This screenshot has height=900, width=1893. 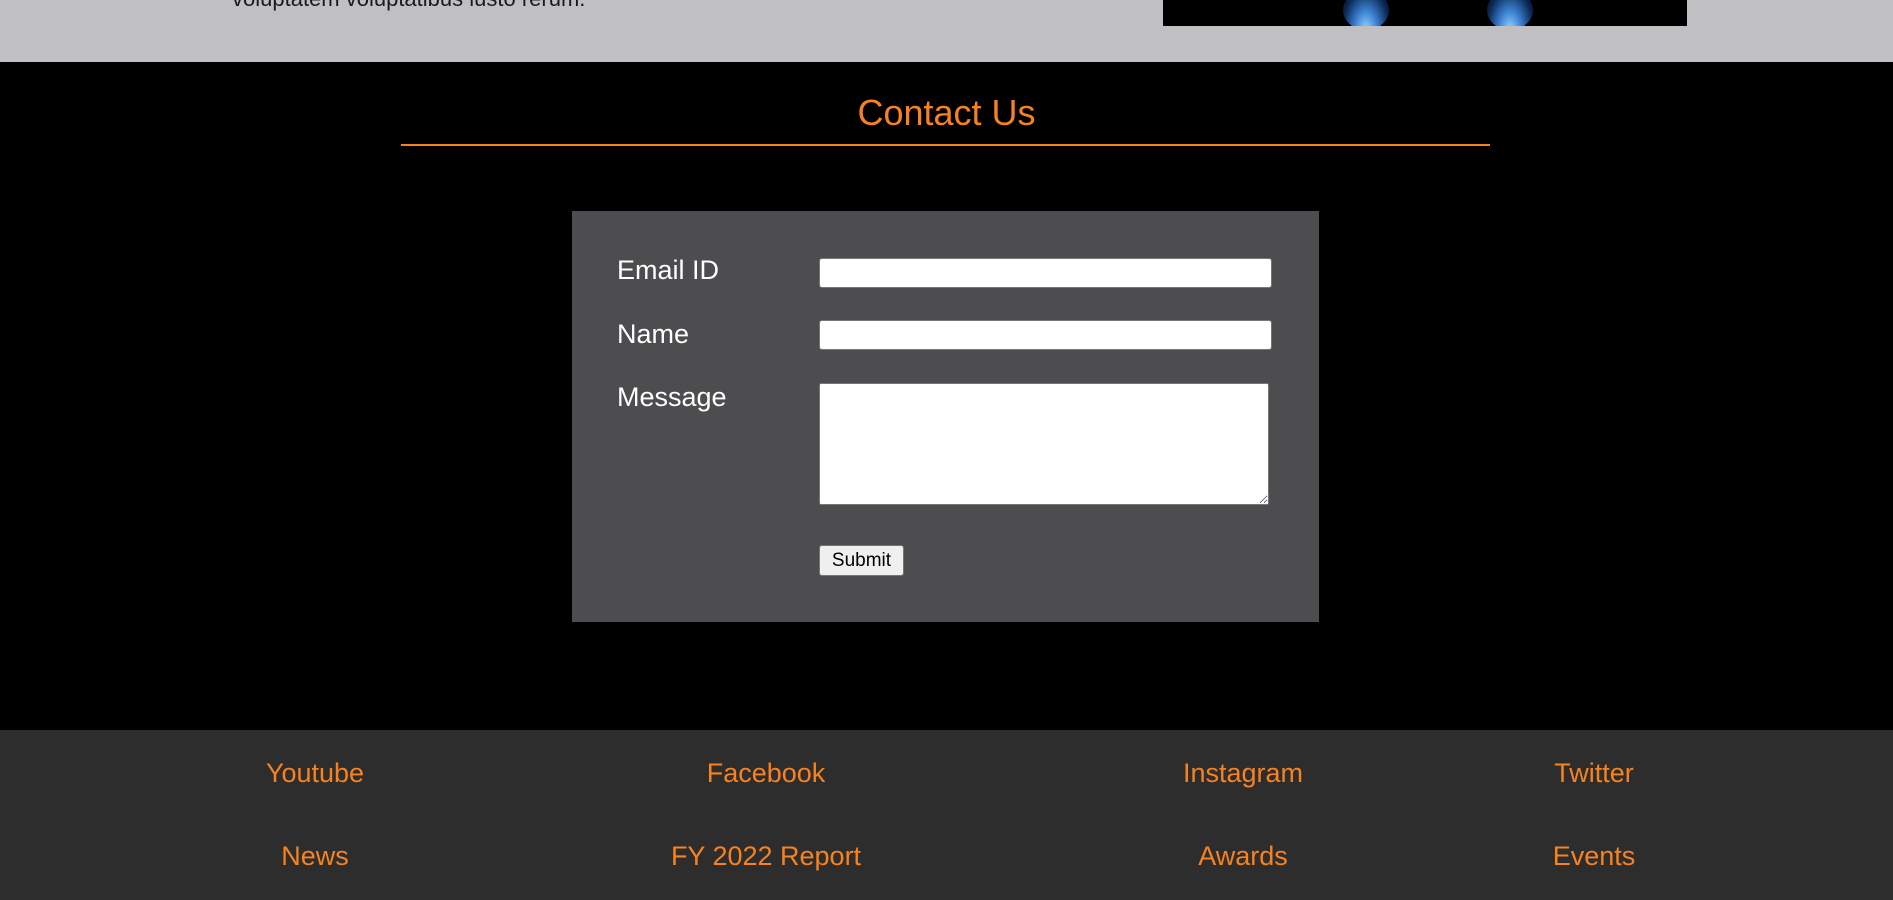 What do you see at coordinates (672, 397) in the screenshot?
I see `message-label: Message` at bounding box center [672, 397].